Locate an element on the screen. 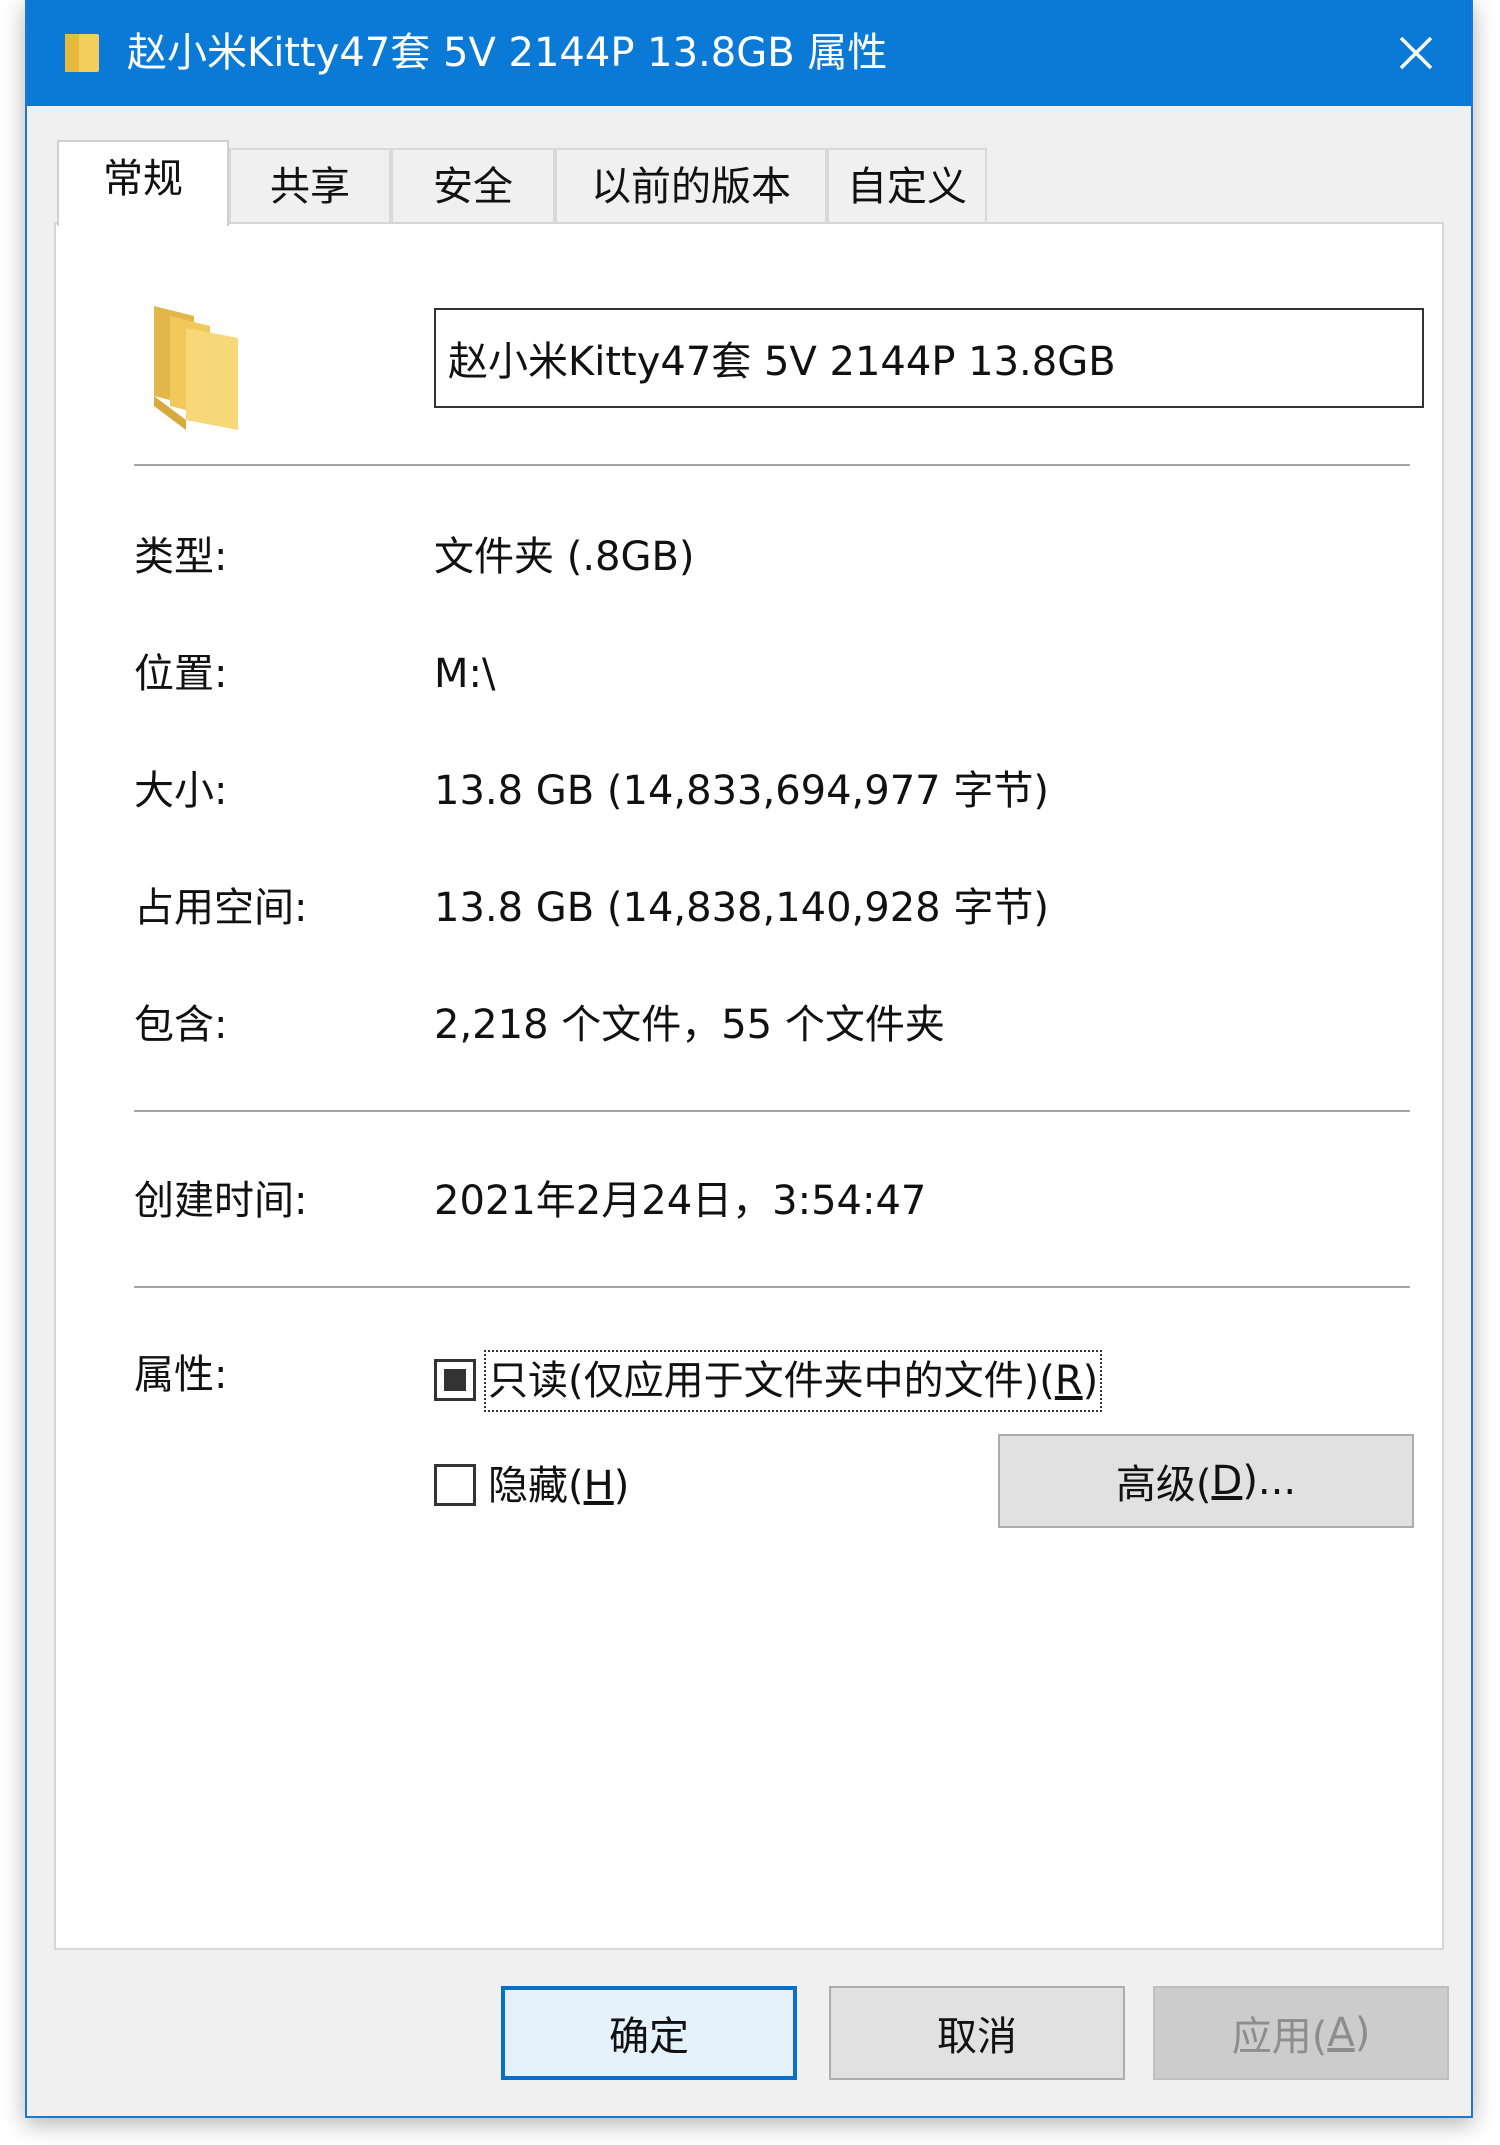 The image size is (1500, 2145). readonly-label: 只读(仅应用于文件夹中的文件)(R) is located at coordinates (793, 1381).